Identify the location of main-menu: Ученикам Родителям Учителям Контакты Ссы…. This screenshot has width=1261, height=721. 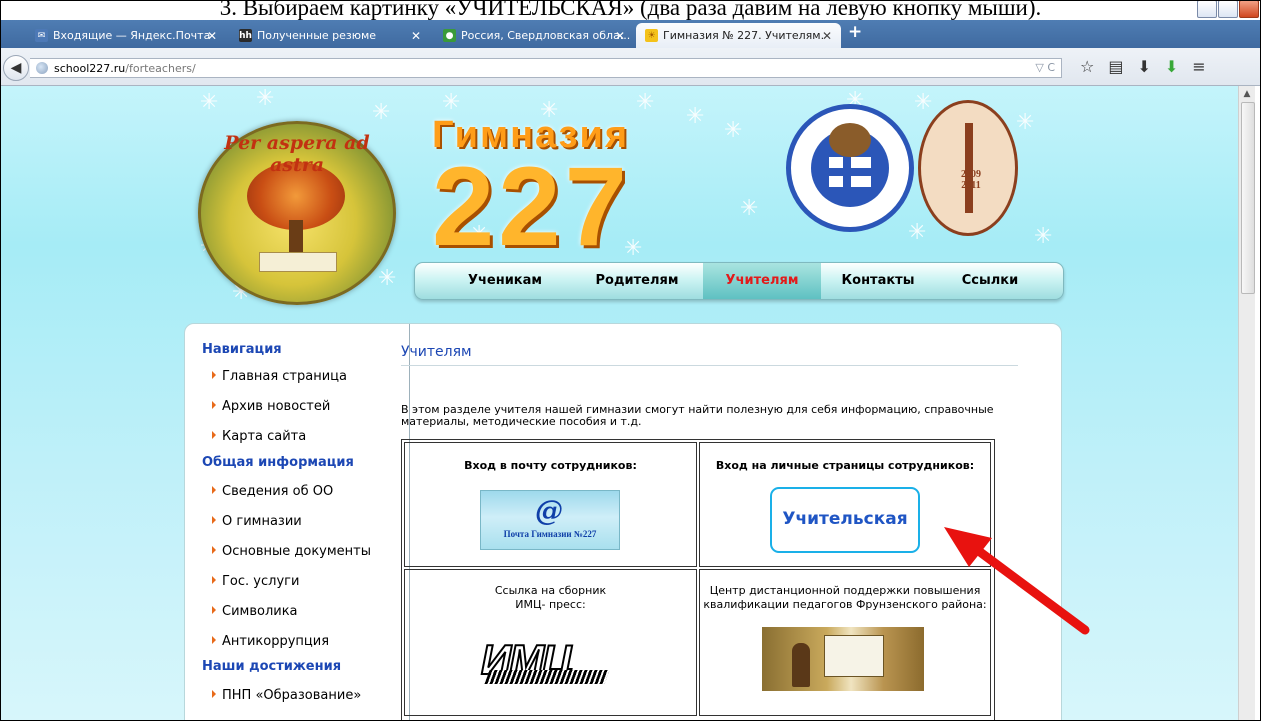
(739, 281).